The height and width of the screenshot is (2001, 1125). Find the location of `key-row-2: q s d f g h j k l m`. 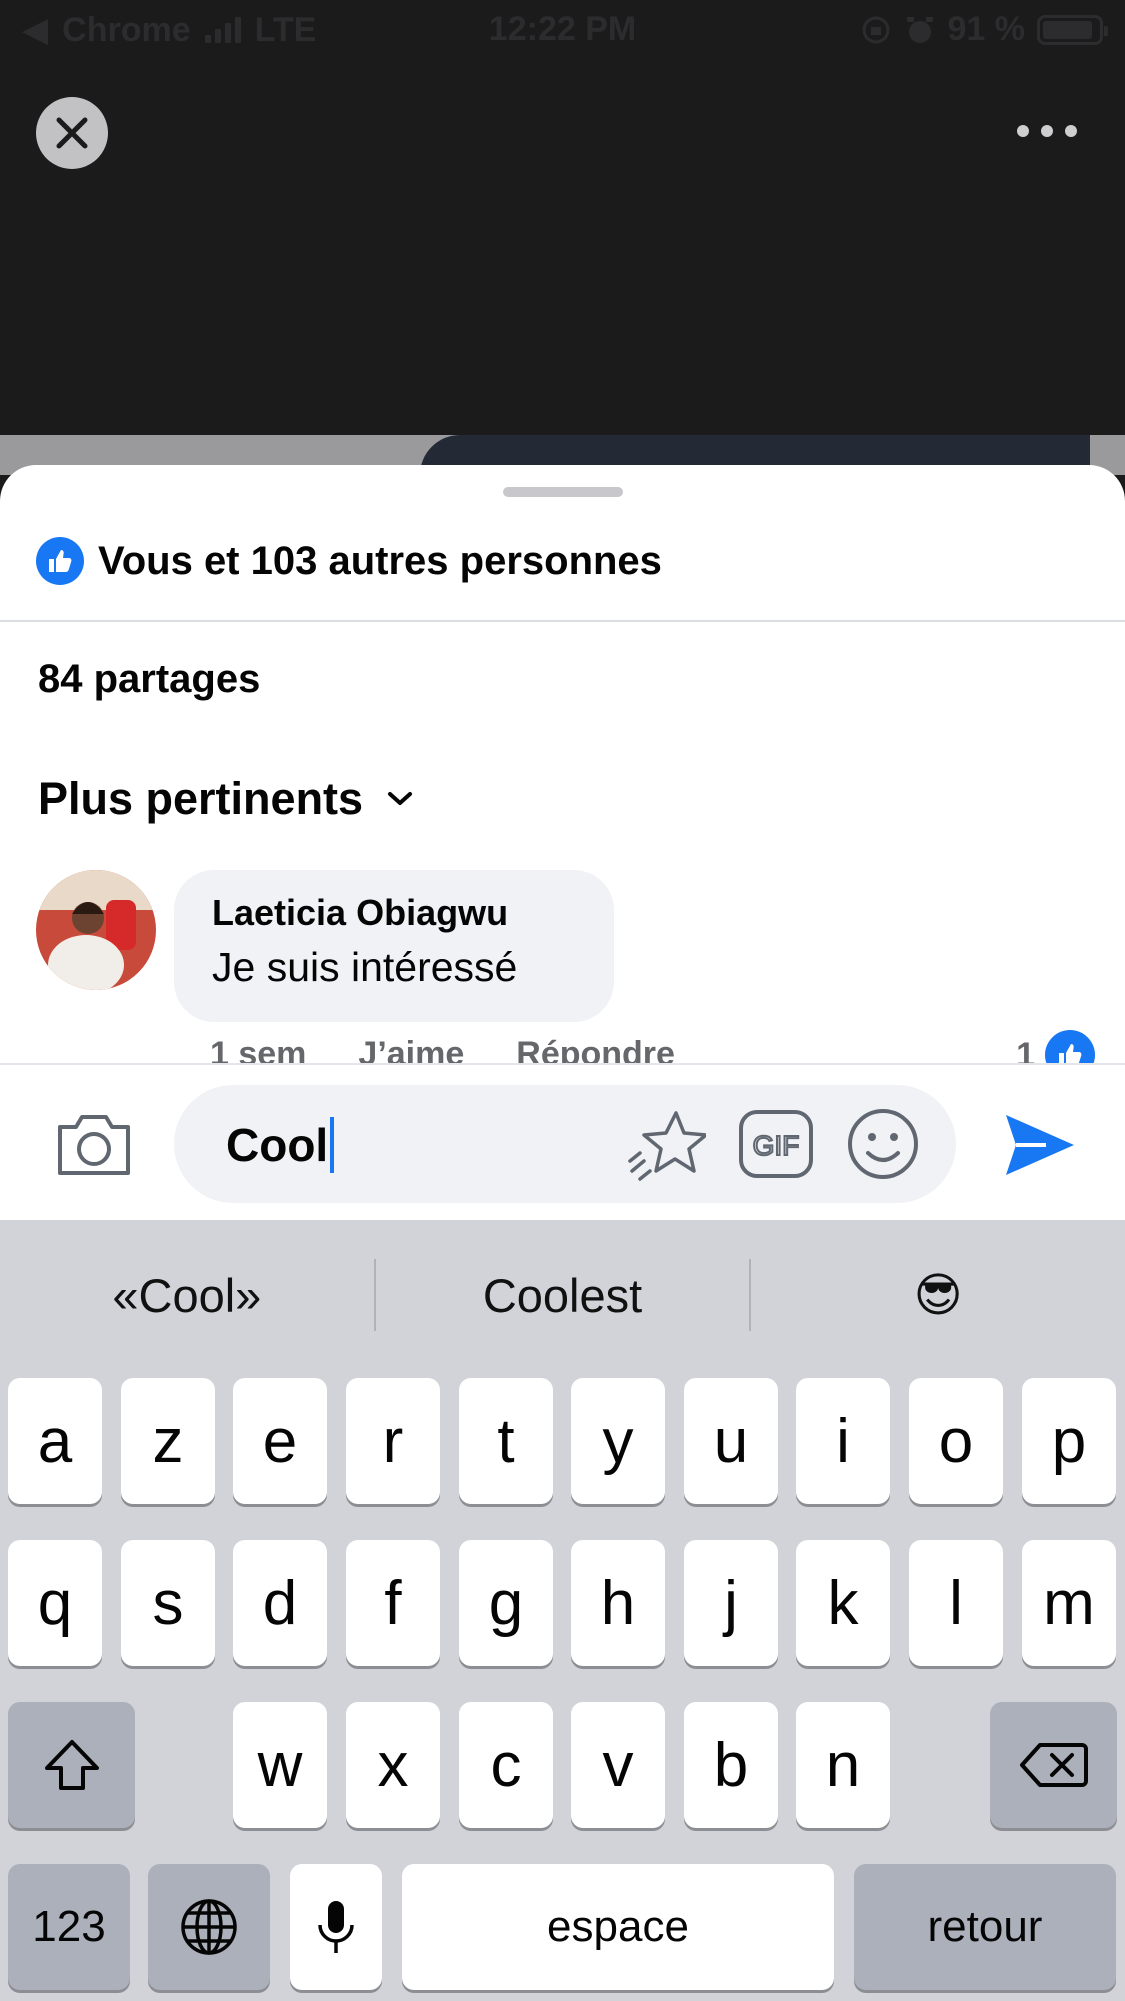

key-row-2: q s d f g h j k l m is located at coordinates (562, 1603).